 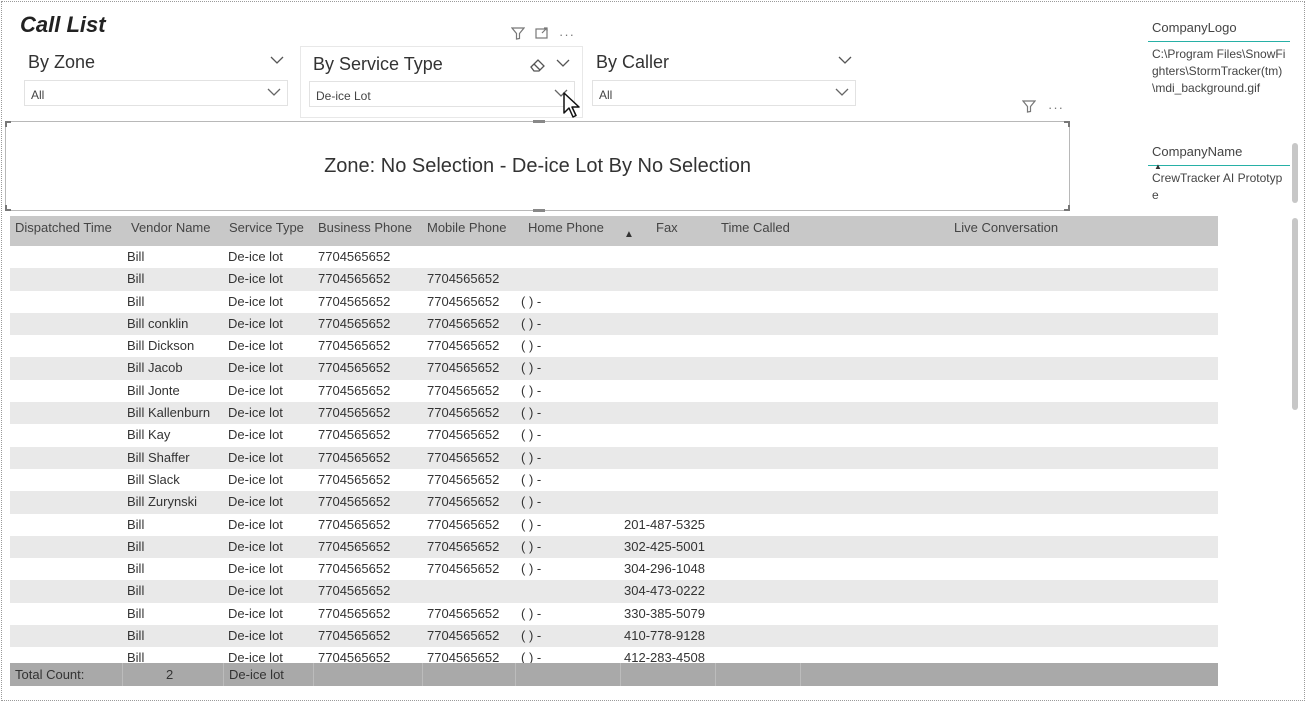 I want to click on slicer-visual-header: ···, so click(x=542, y=35).